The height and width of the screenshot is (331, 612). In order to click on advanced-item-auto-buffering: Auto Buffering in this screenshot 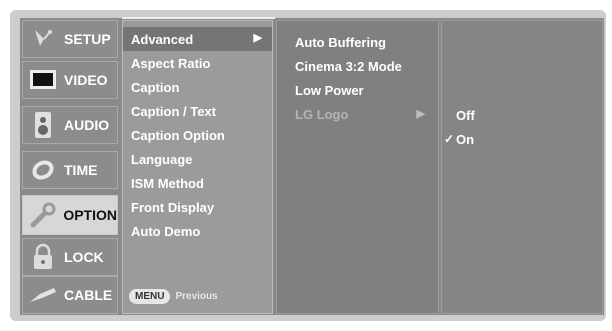, I will do `click(357, 42)`.